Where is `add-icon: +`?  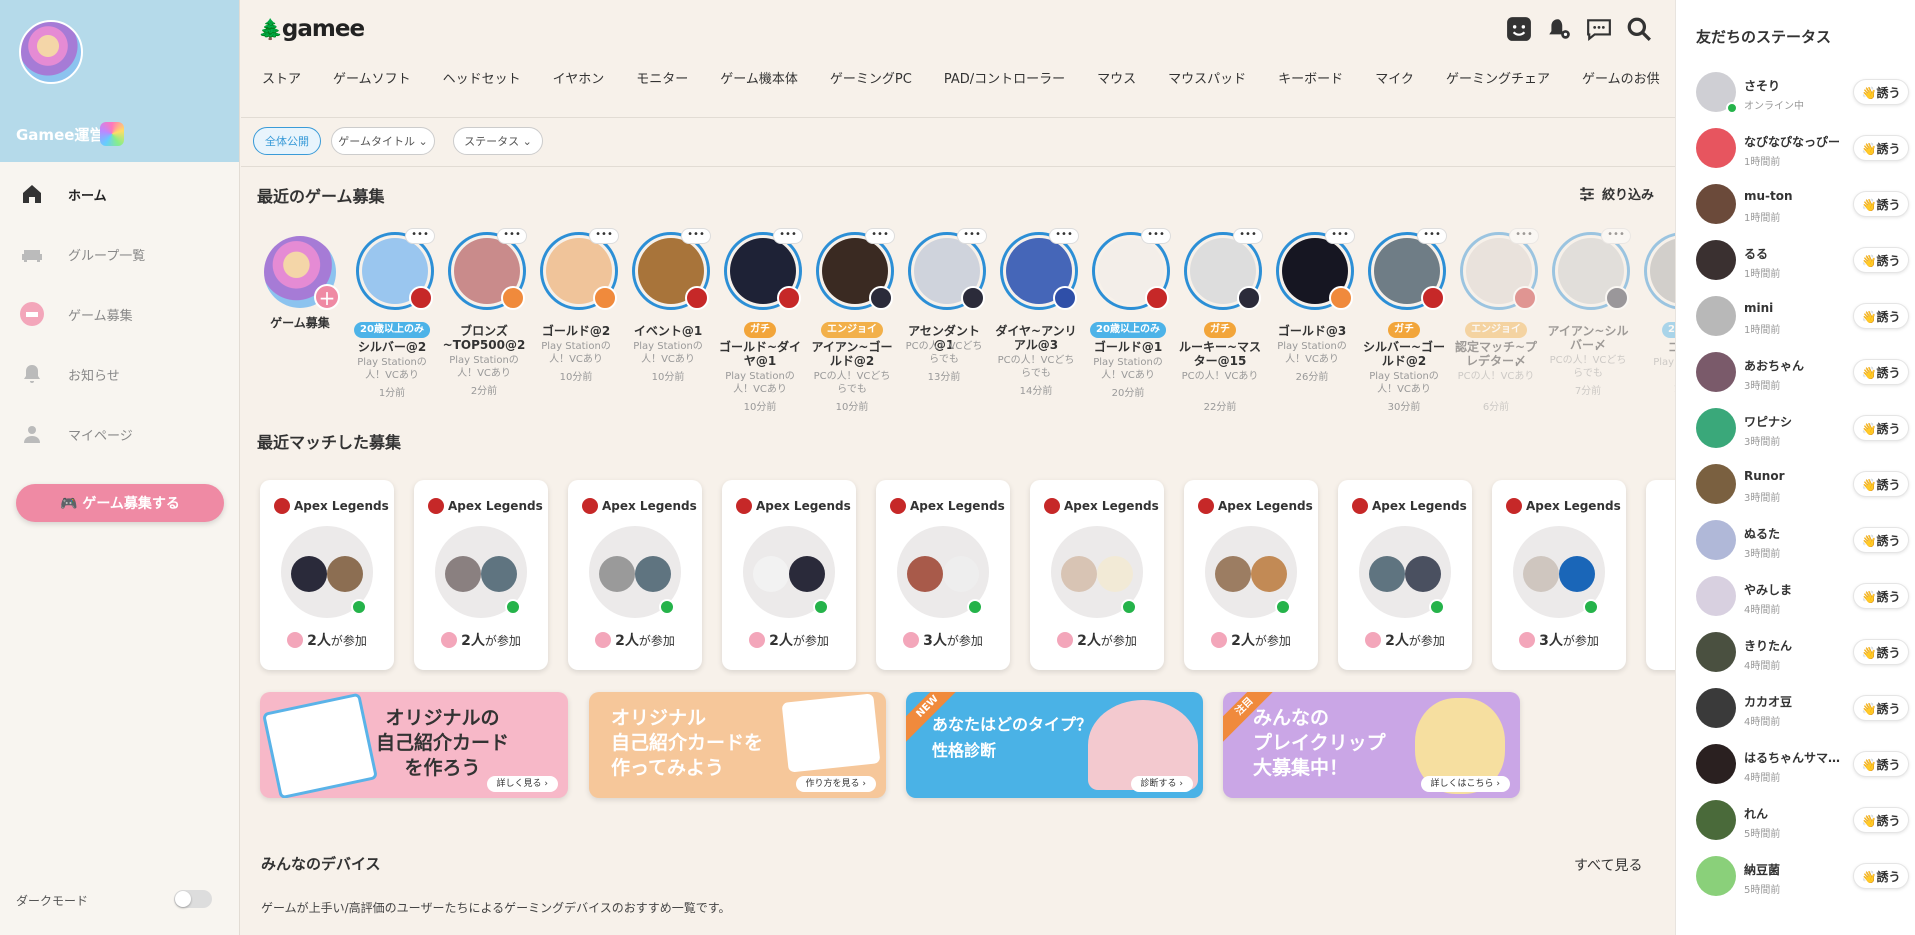
add-icon: + is located at coordinates (327, 297).